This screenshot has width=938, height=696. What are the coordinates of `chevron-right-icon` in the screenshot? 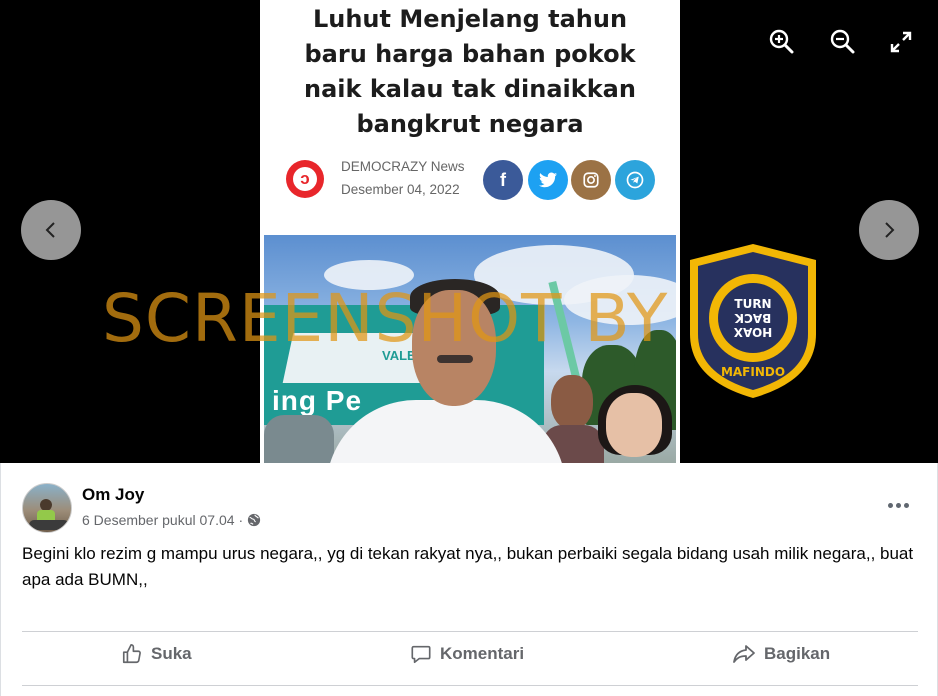 It's located at (890, 230).